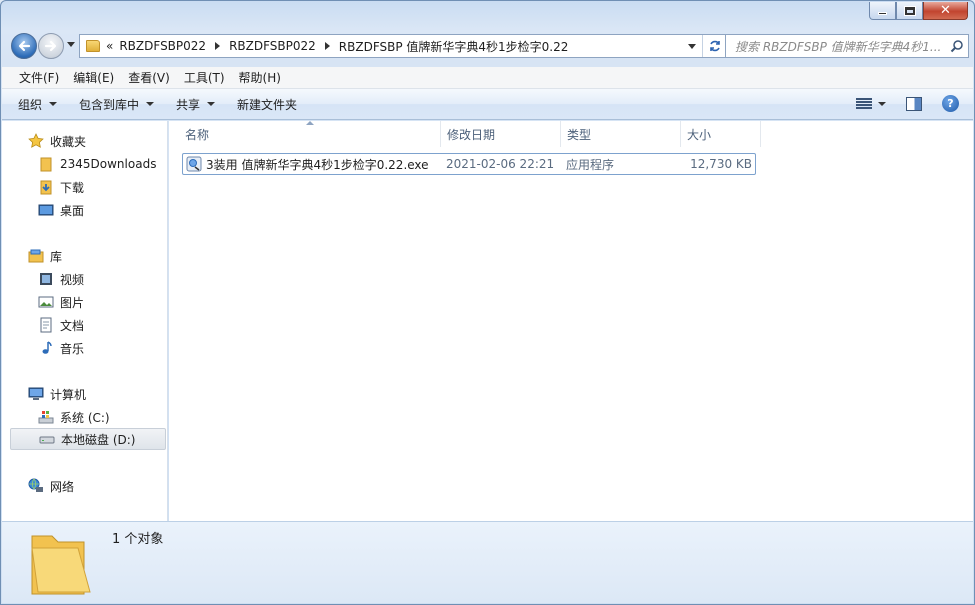 This screenshot has height=605, width=975. Describe the element at coordinates (36, 394) in the screenshot. I see `computer-icon` at that location.